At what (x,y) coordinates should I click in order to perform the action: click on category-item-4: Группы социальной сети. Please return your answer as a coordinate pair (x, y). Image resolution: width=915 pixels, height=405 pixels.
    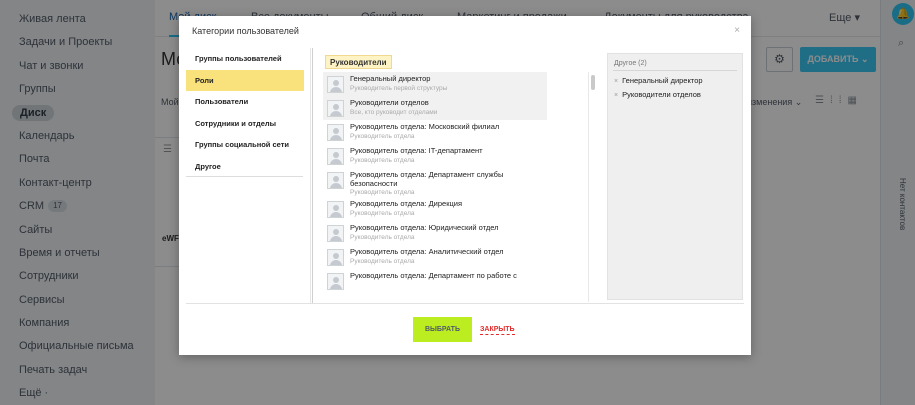
    Looking at the image, I should click on (245, 145).